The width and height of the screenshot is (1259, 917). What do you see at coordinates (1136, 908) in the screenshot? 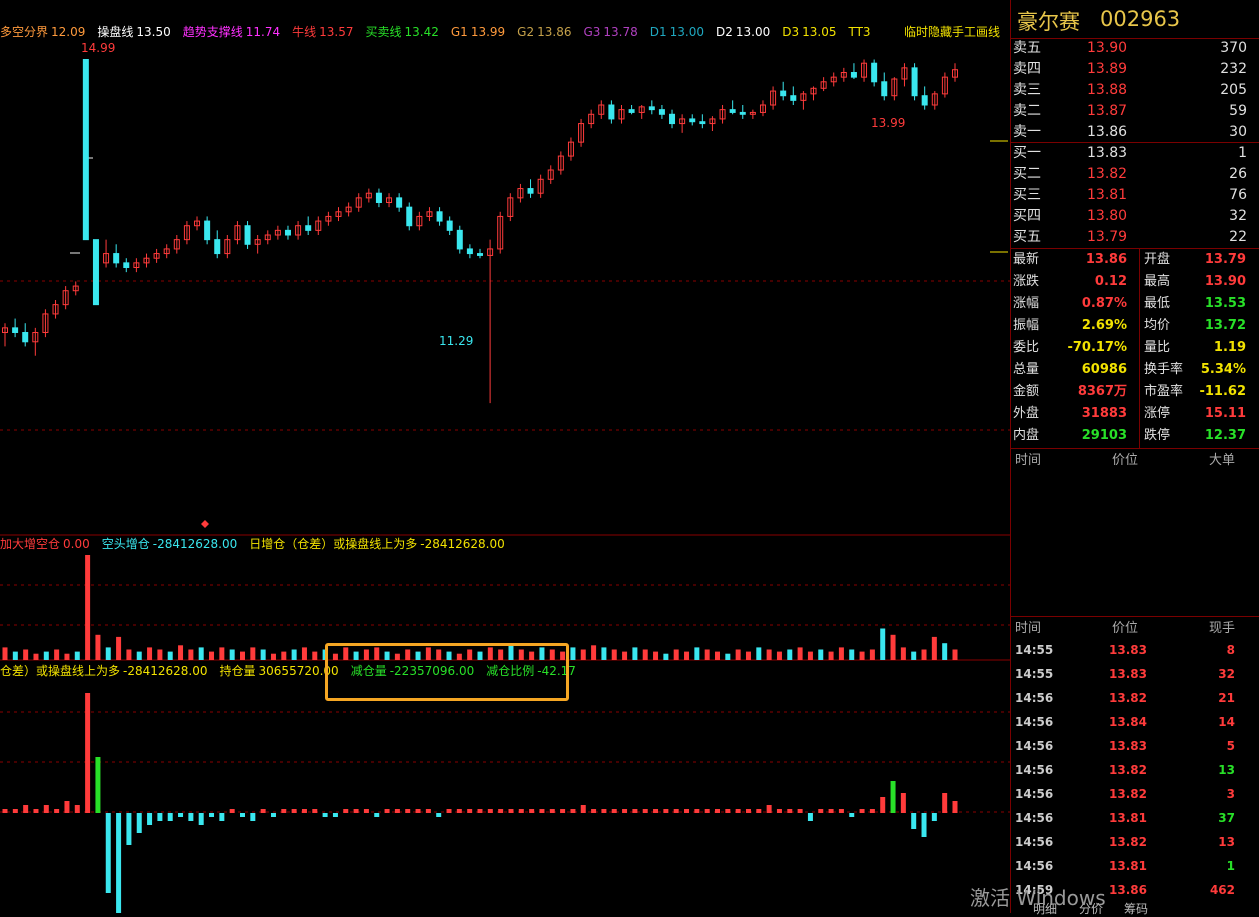
I see `tab-chips: 筹码` at bounding box center [1136, 908].